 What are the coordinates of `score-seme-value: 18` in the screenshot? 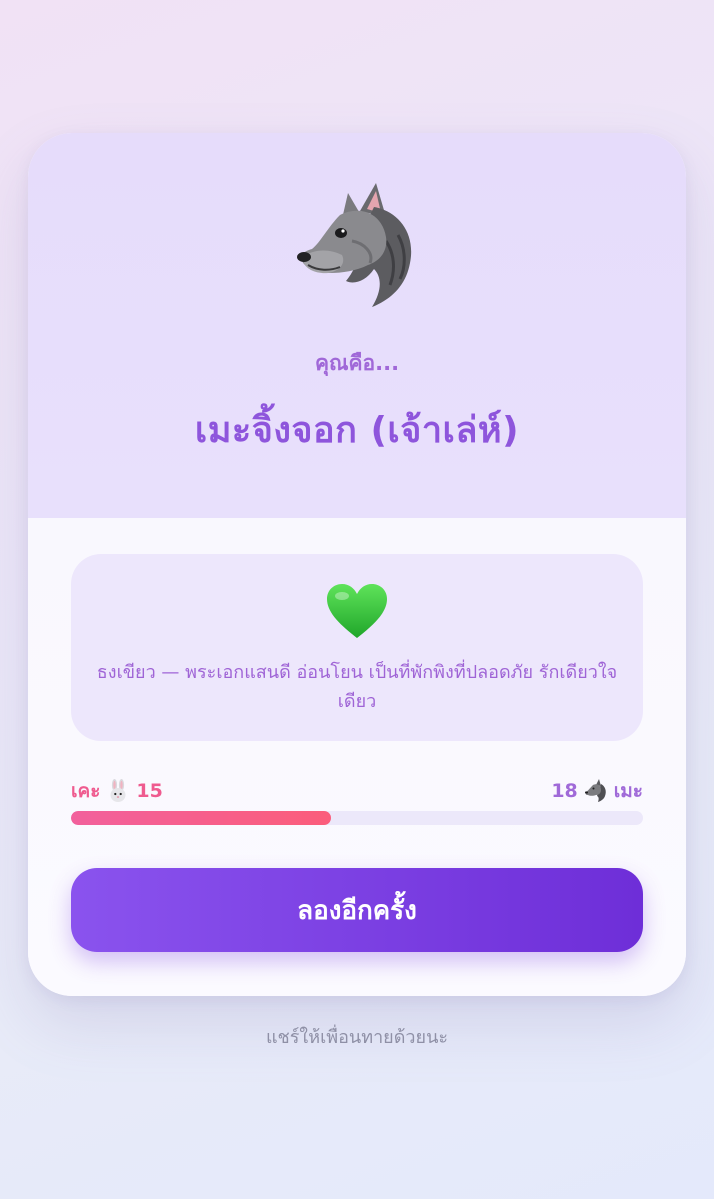 It's located at (564, 791).